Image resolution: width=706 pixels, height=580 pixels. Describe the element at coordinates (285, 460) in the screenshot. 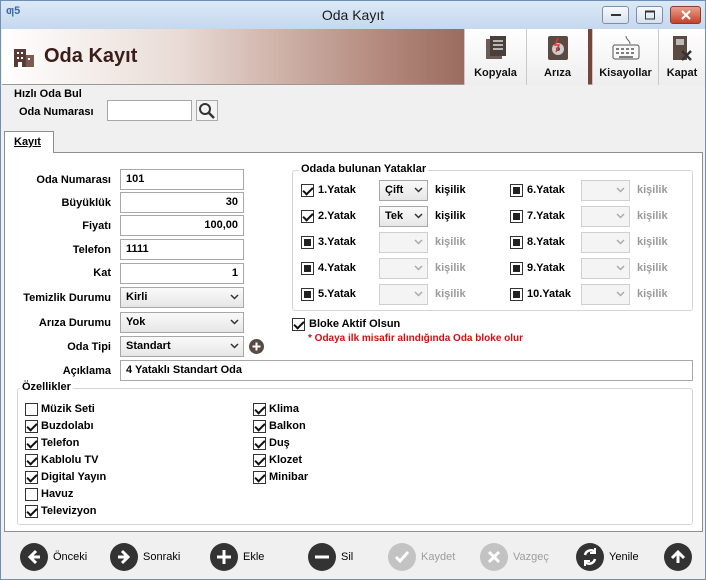

I see `feature-label: Klozet` at that location.